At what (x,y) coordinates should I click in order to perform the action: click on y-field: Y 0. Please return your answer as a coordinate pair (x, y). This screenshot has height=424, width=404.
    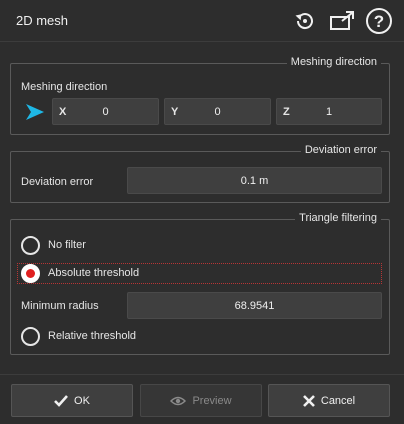
    Looking at the image, I should click on (217, 111).